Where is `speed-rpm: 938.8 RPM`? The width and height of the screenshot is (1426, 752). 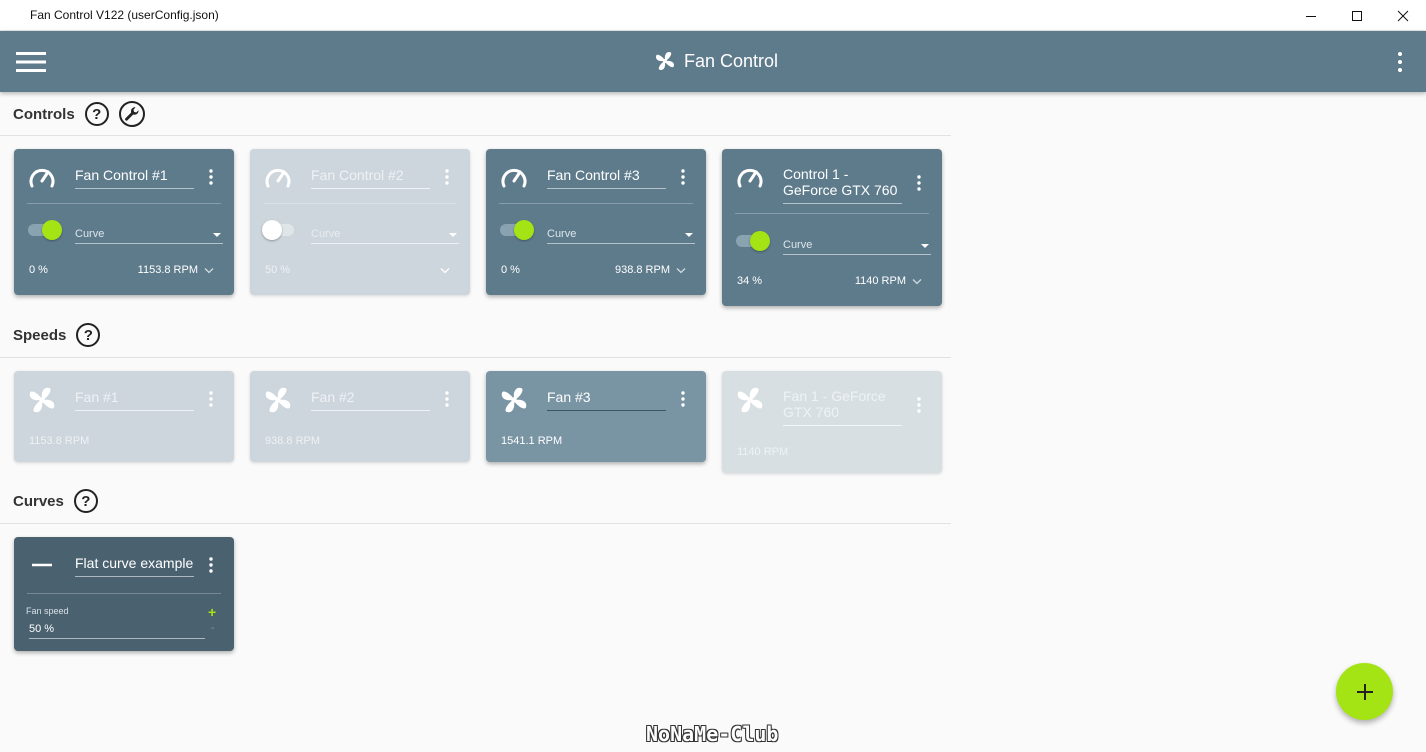
speed-rpm: 938.8 RPM is located at coordinates (293, 441).